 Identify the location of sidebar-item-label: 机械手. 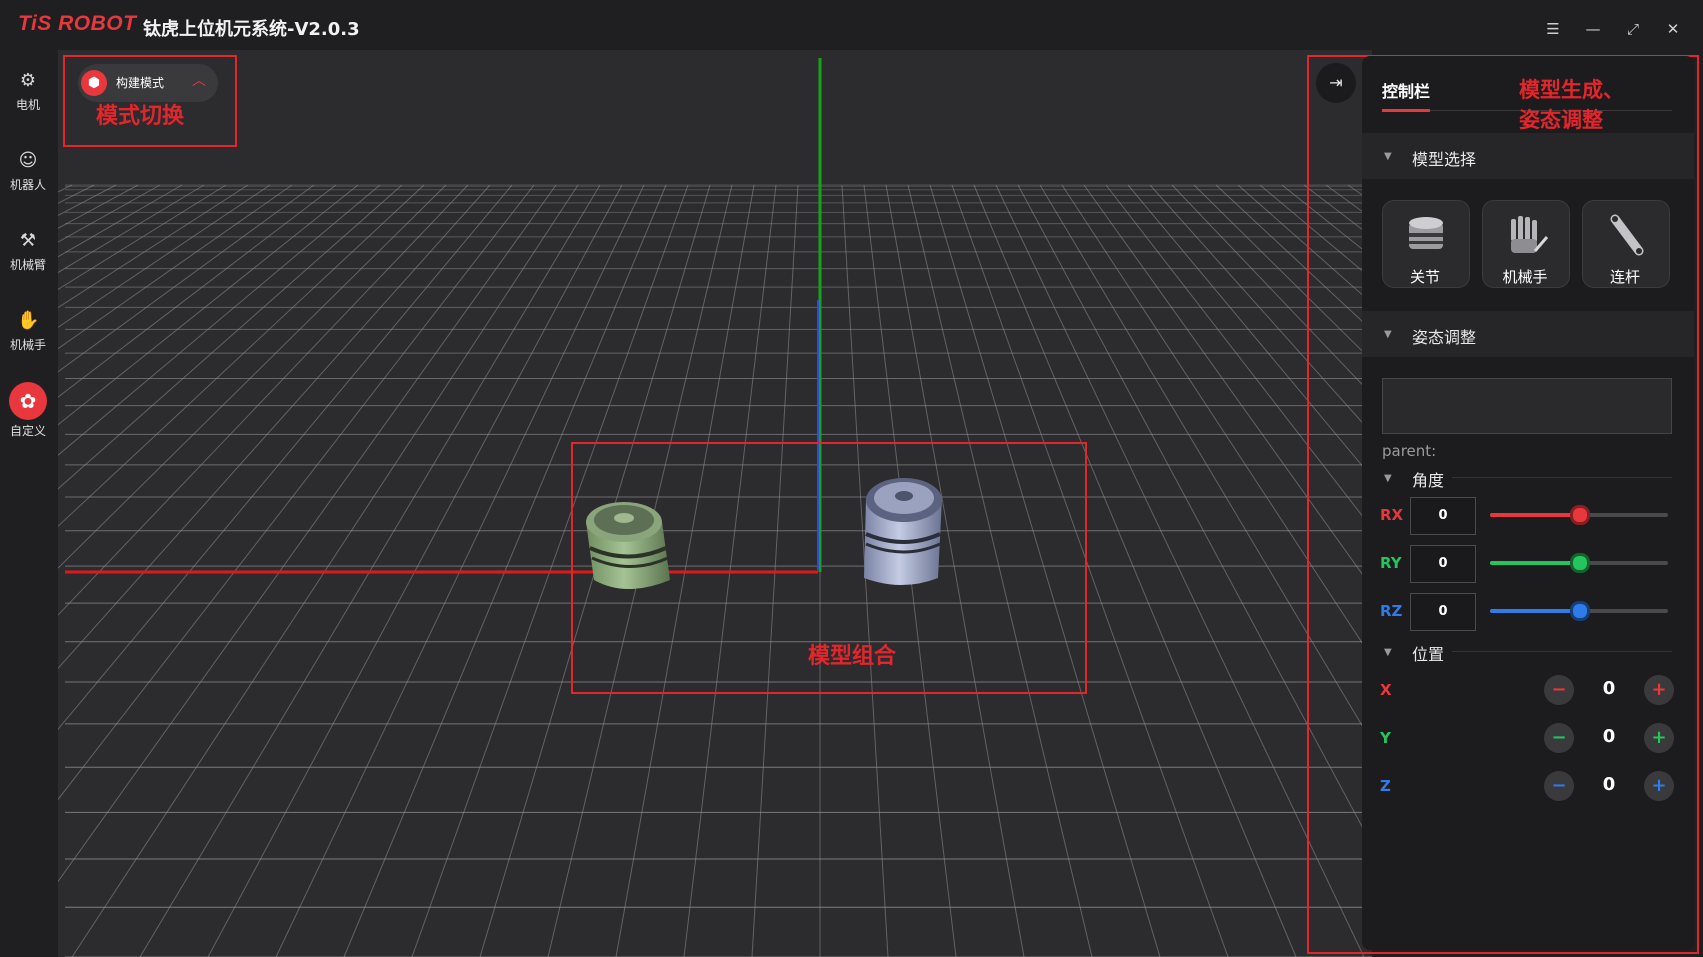
(27, 345).